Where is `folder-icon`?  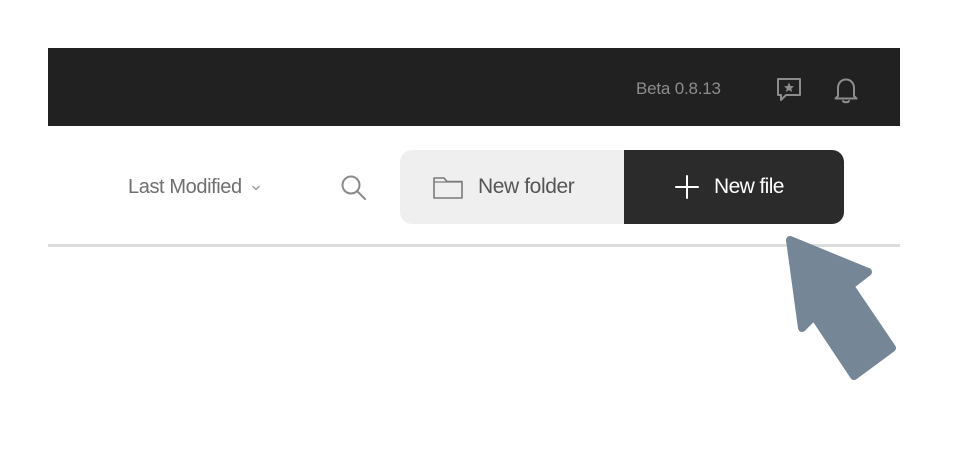 folder-icon is located at coordinates (448, 188).